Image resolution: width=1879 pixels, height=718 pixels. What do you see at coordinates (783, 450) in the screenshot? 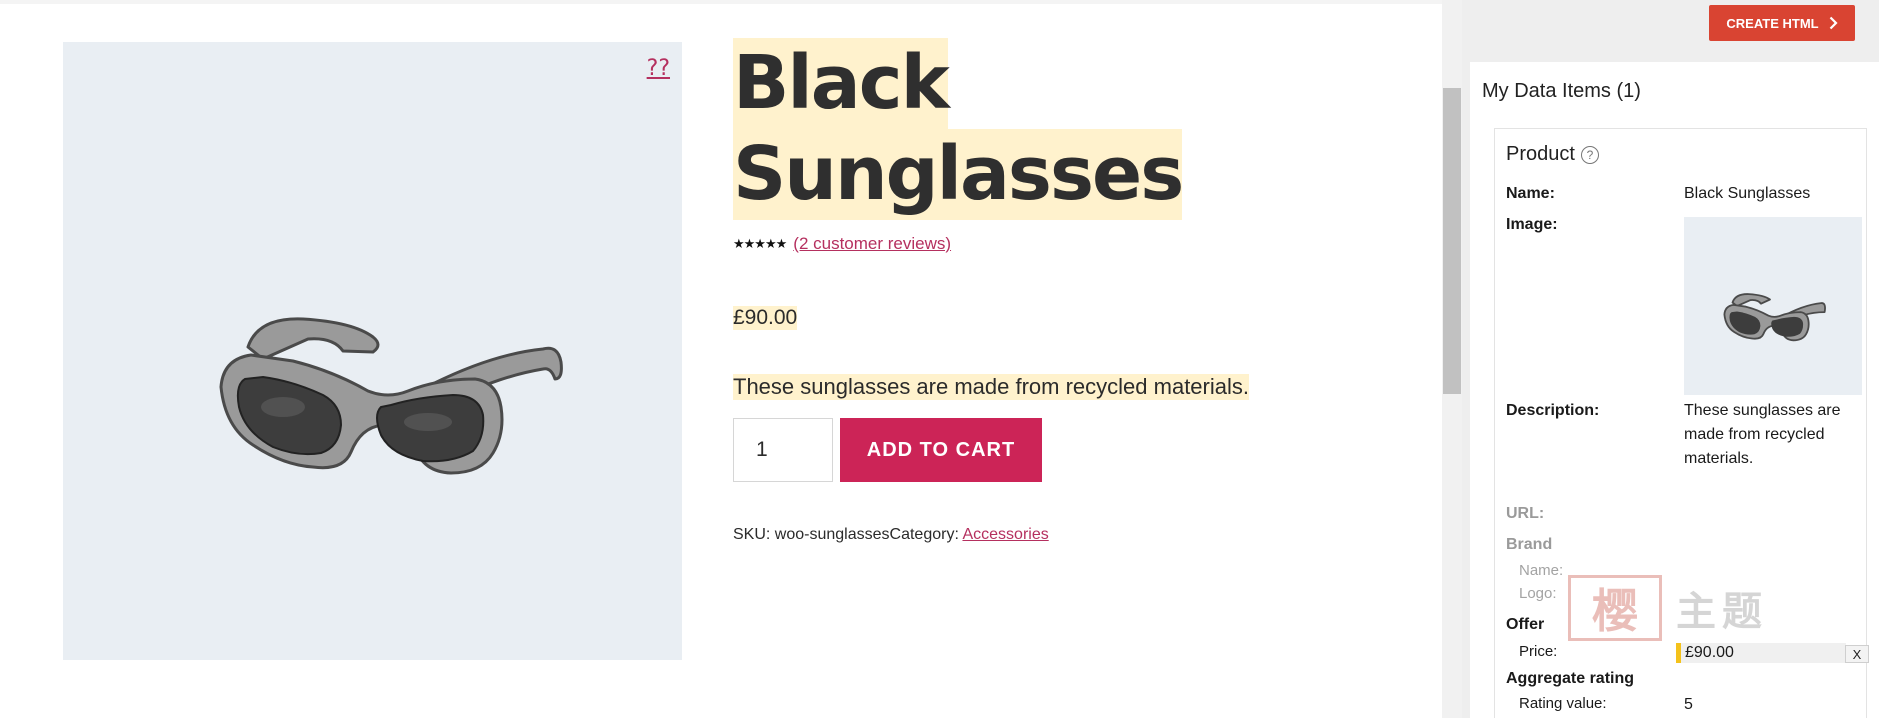
I see `quantity-input` at bounding box center [783, 450].